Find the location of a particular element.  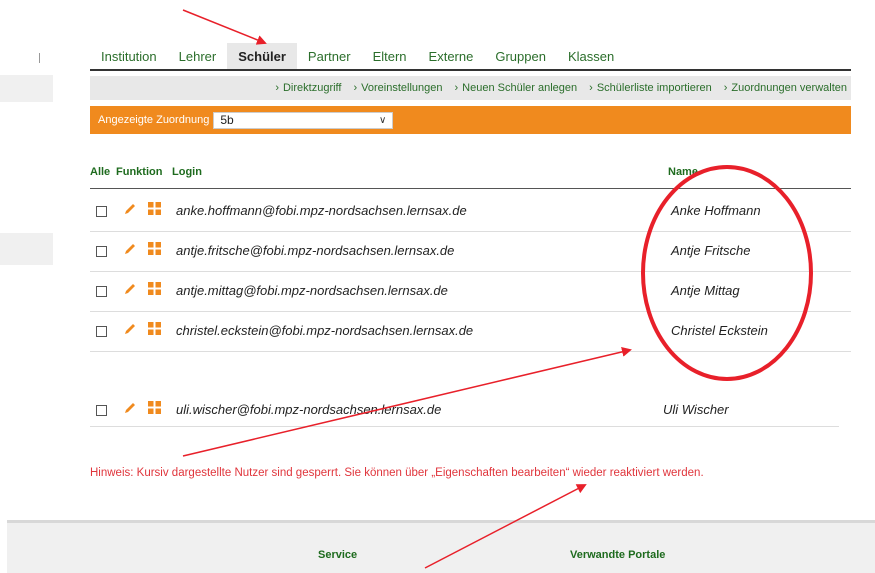

annotation-ellipse-names is located at coordinates (727, 273).